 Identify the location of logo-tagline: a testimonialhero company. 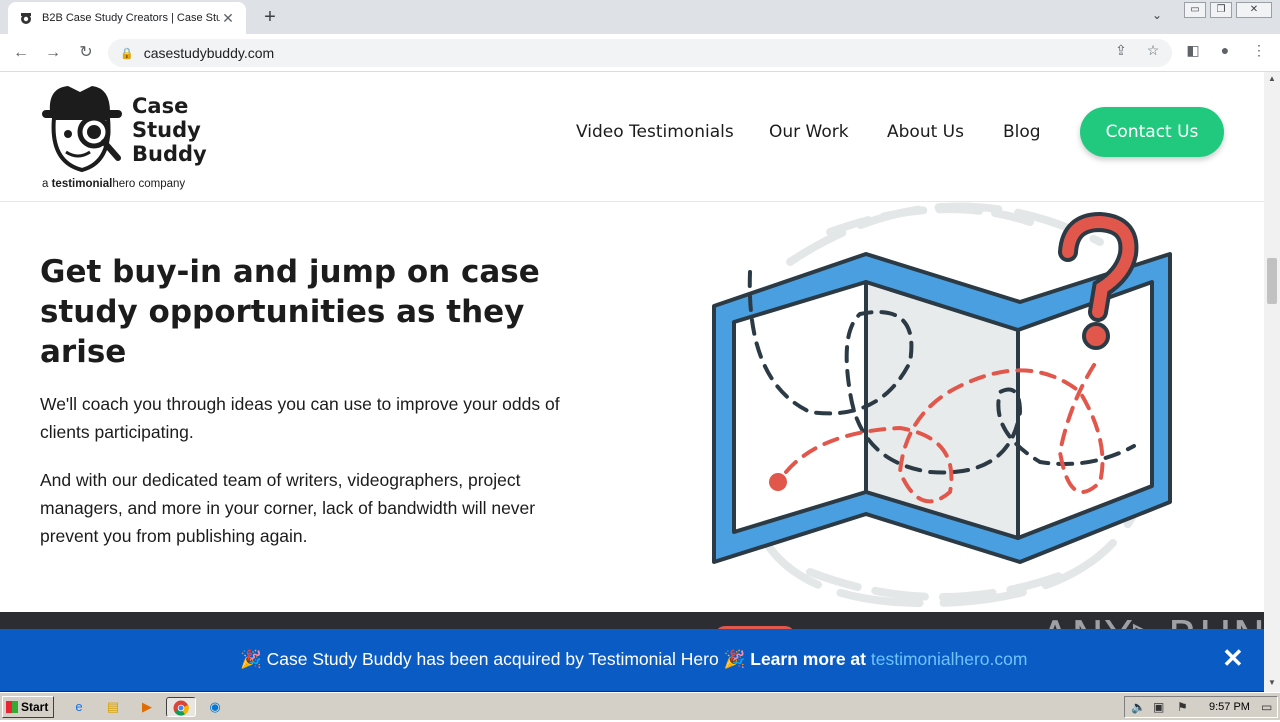
(113, 184).